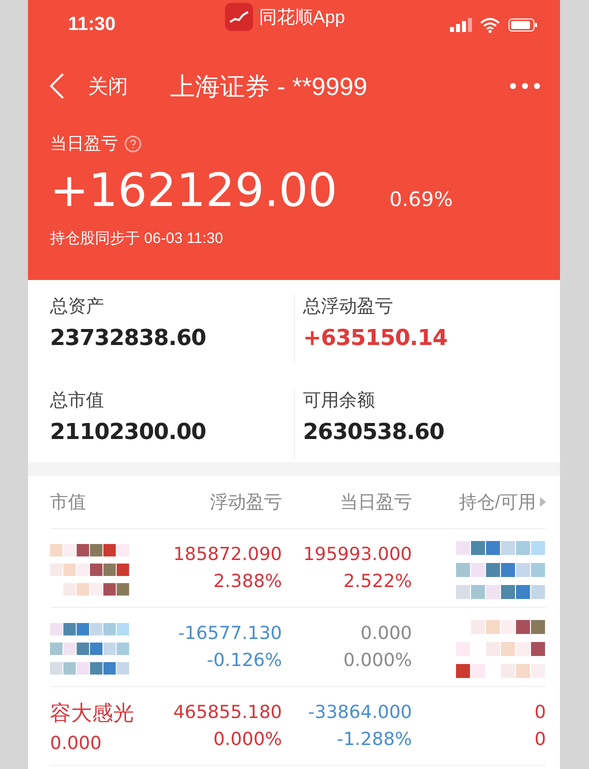 The height and width of the screenshot is (769, 589). What do you see at coordinates (543, 502) in the screenshot?
I see `caret-icon` at bounding box center [543, 502].